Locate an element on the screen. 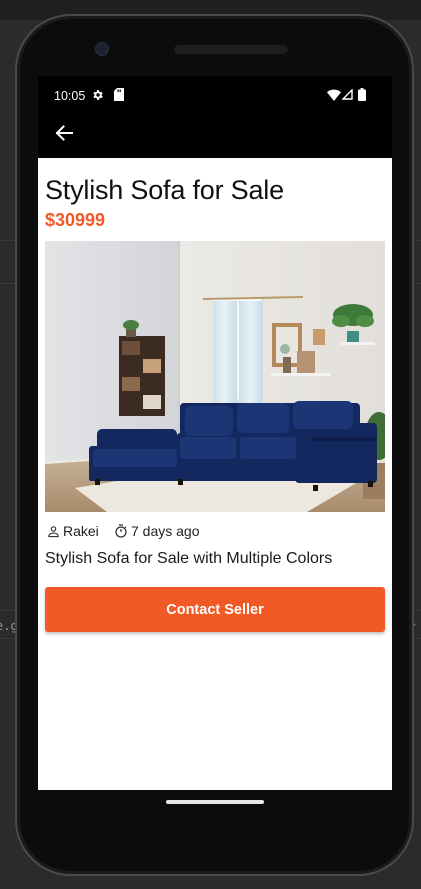 This screenshot has width=421, height=889. cellular-signal-icon is located at coordinates (347, 94).